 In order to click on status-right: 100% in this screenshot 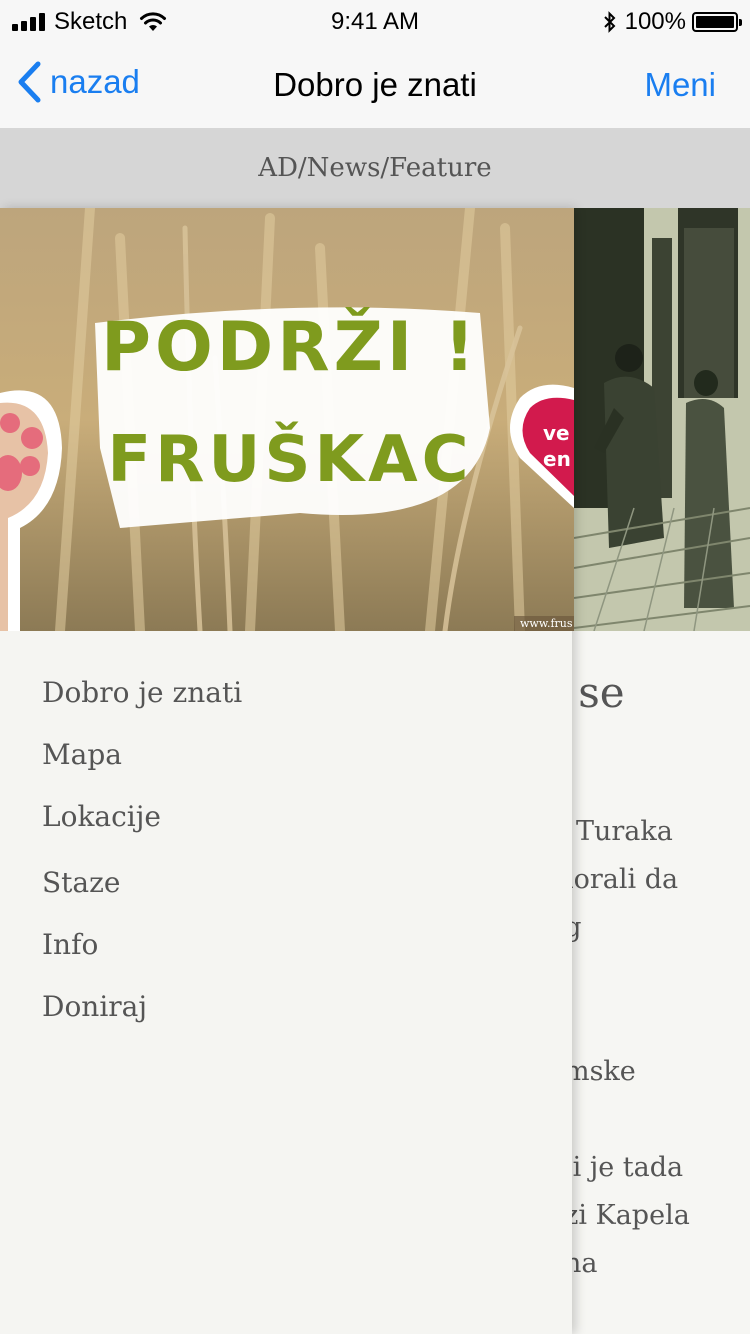, I will do `click(672, 22)`.